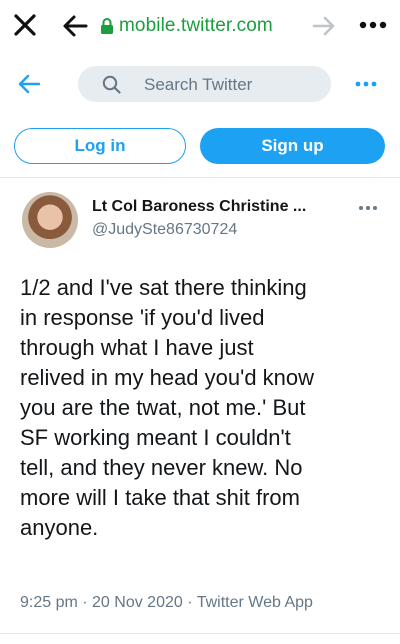  Describe the element at coordinates (111, 84) in the screenshot. I see `search-icon` at that location.